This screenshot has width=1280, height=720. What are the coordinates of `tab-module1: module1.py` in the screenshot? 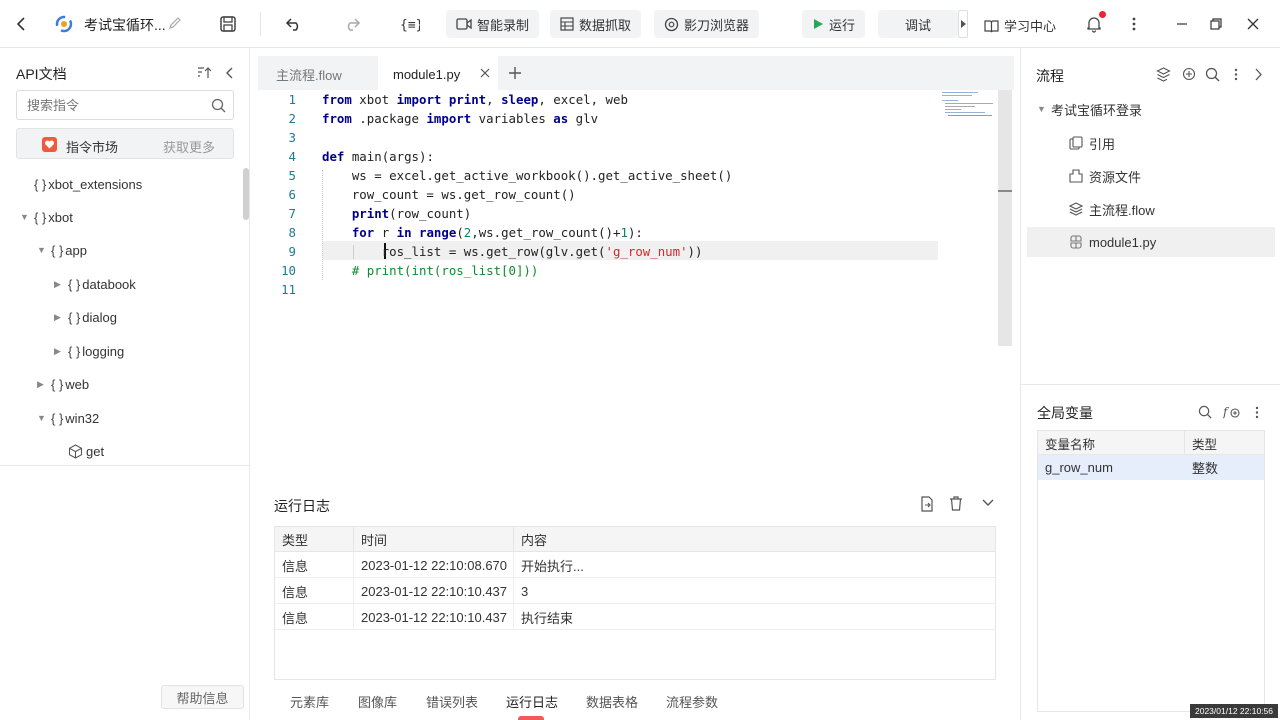 It's located at (438, 74).